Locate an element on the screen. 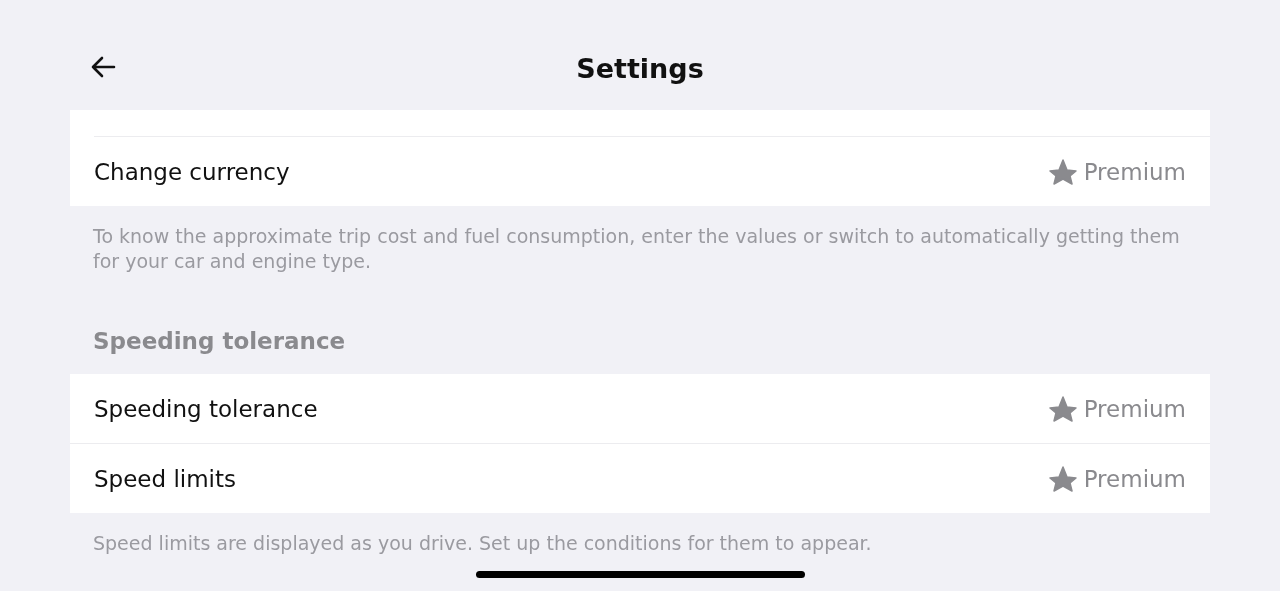 The width and height of the screenshot is (1280, 591). settings-row: Speed limits Premium is located at coordinates (640, 478).